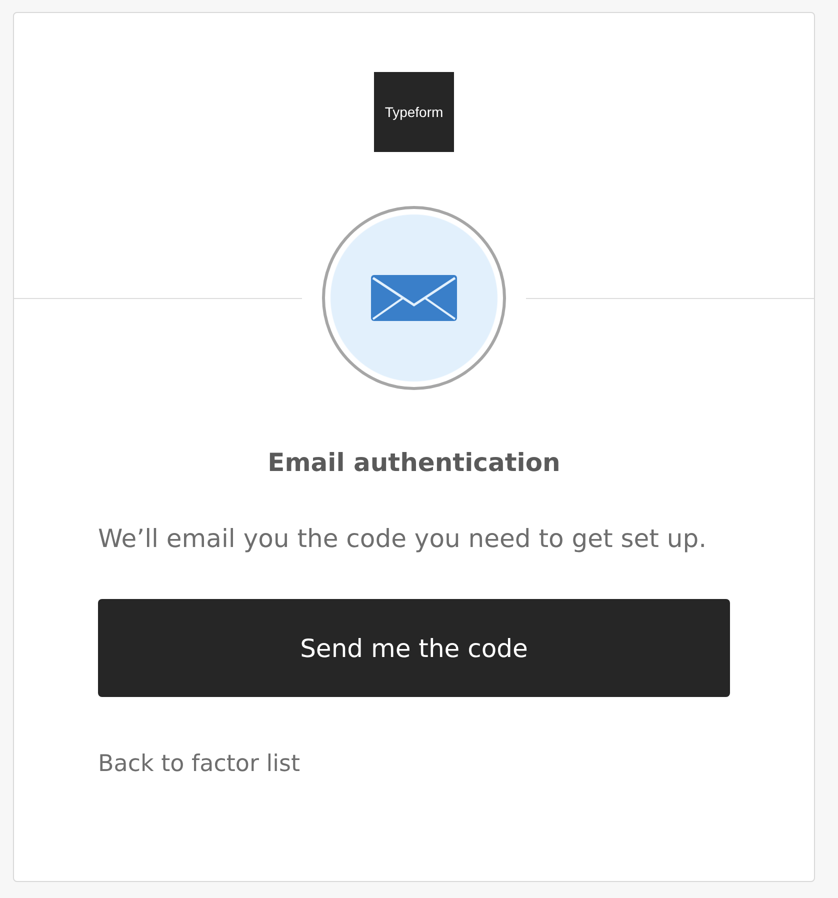  Describe the element at coordinates (414, 764) in the screenshot. I see `back-link: Back to factor list` at that location.